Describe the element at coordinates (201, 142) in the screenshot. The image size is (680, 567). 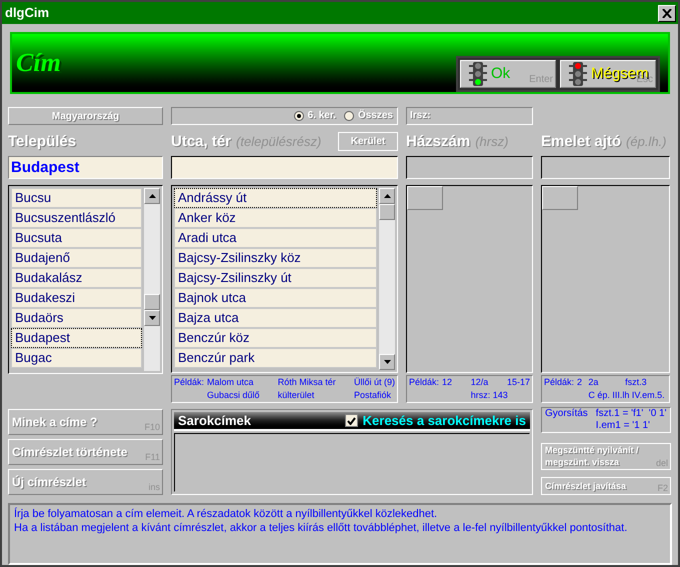
I see `column-heading: Utca, tér` at that location.